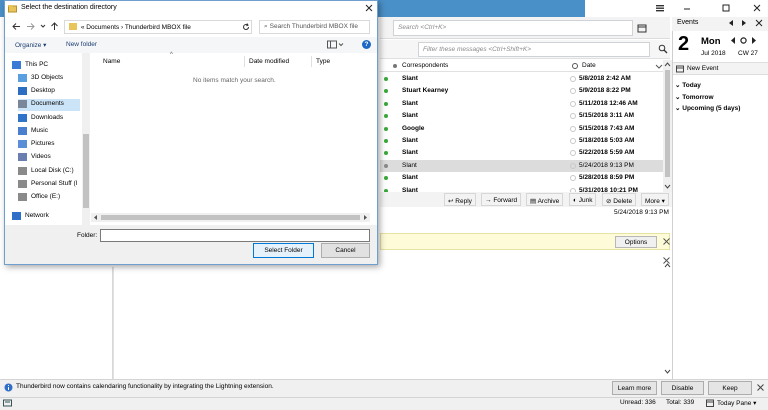 This screenshot has height=410, width=768. What do you see at coordinates (726, 8) in the screenshot?
I see `maximize-icon` at bounding box center [726, 8].